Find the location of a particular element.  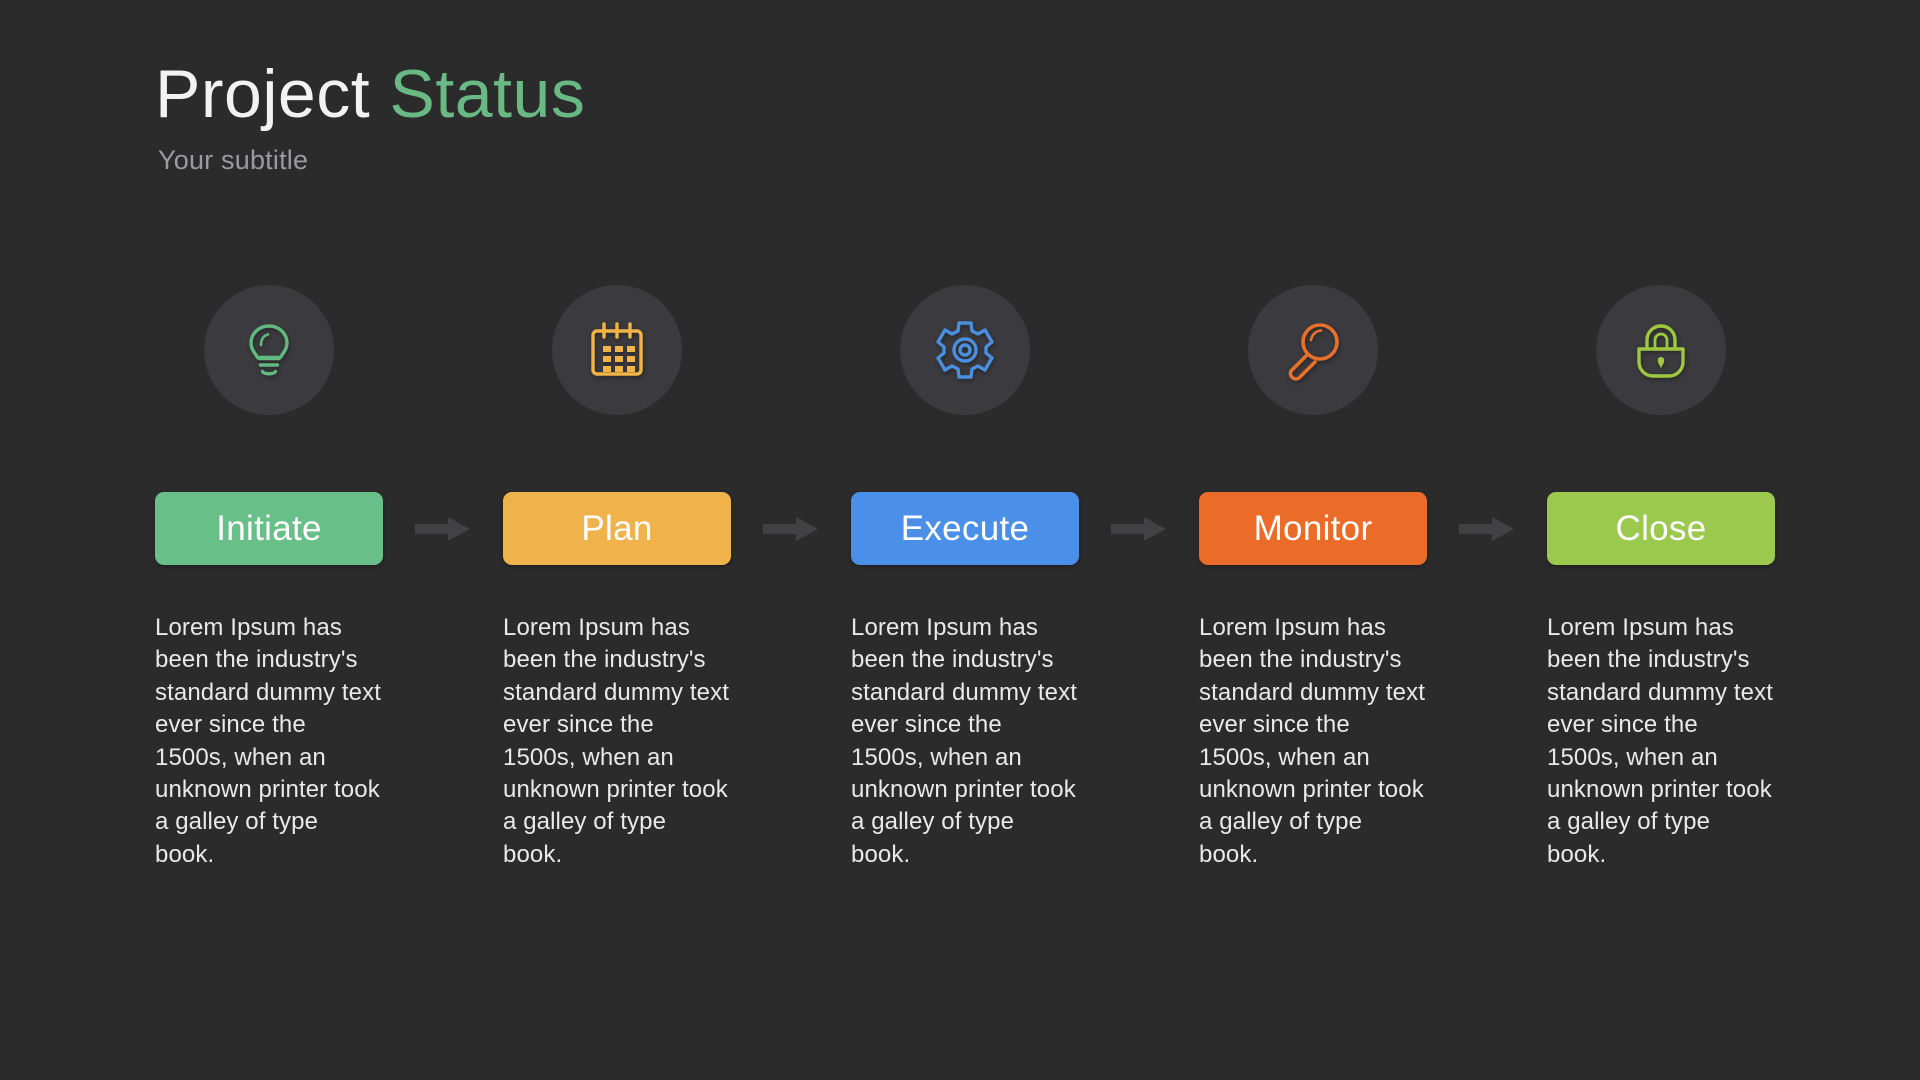

step-label-close: Close is located at coordinates (1661, 528).